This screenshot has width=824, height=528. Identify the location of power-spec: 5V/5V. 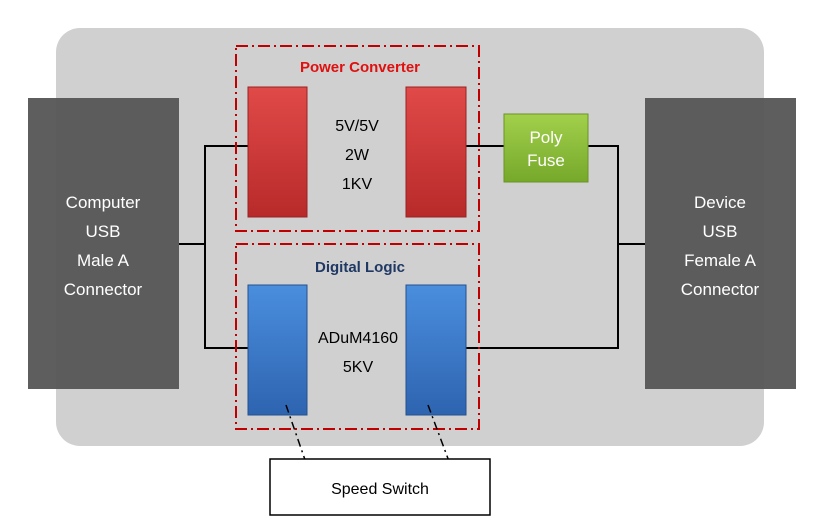
(357, 126).